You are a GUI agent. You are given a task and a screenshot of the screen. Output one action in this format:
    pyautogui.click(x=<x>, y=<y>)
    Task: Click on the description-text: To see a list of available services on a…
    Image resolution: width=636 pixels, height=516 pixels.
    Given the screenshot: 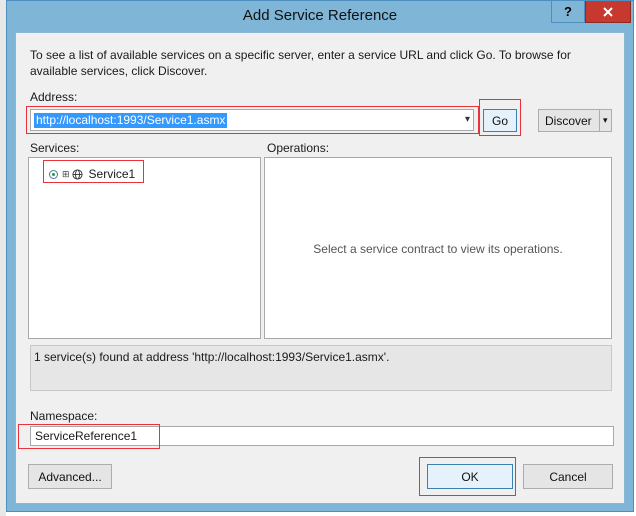 What is the action you would take?
    pyautogui.click(x=300, y=63)
    